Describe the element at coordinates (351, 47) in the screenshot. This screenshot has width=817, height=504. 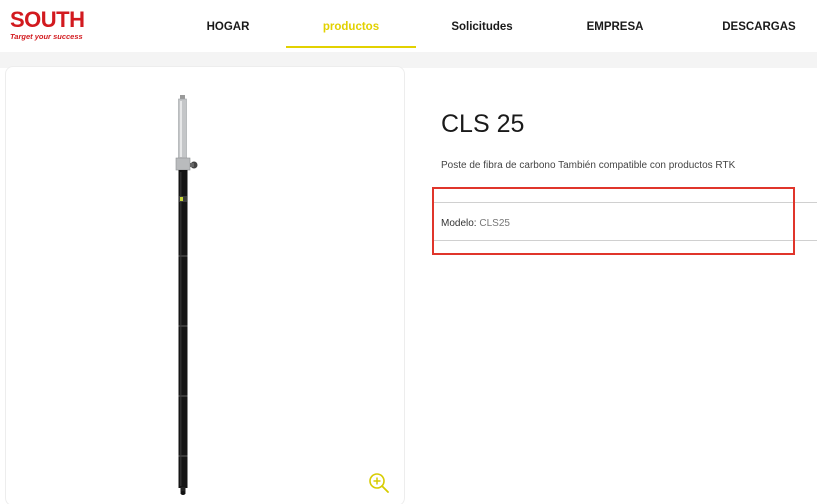
I see `active-nav-underline` at that location.